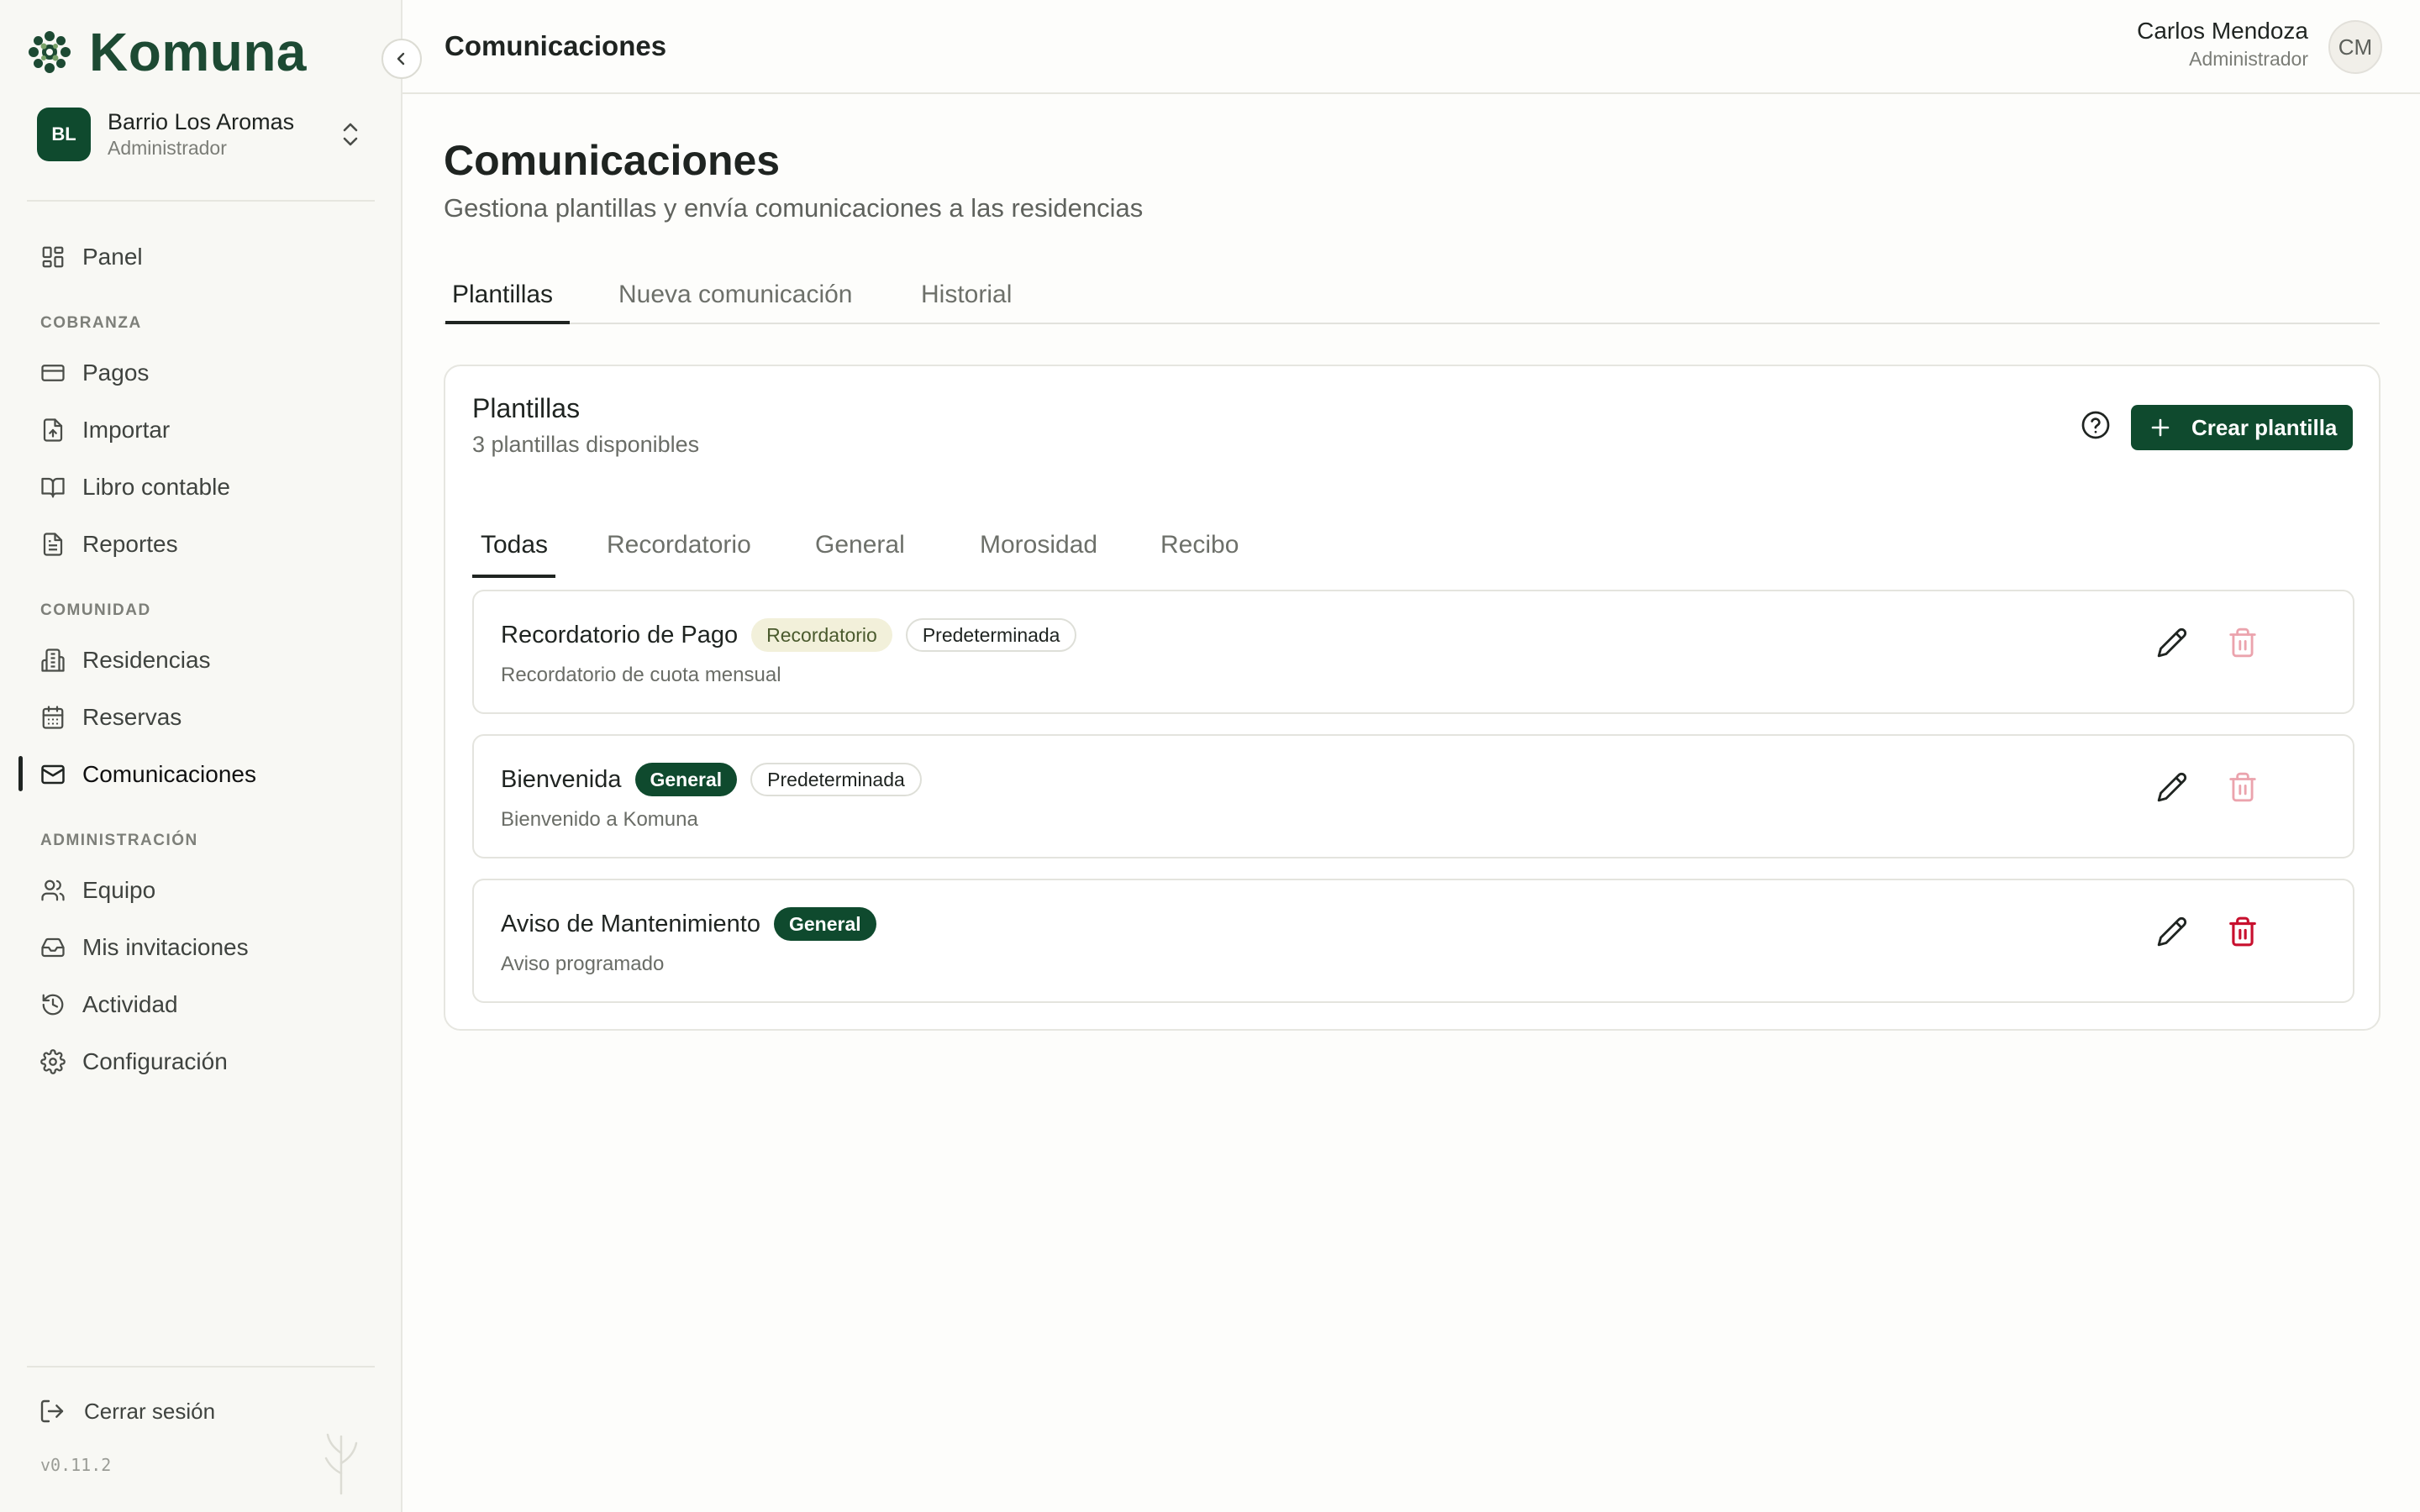 This screenshot has height=1512, width=2420. What do you see at coordinates (599, 819) in the screenshot?
I see `template-description: Bienvenido a Komuna` at bounding box center [599, 819].